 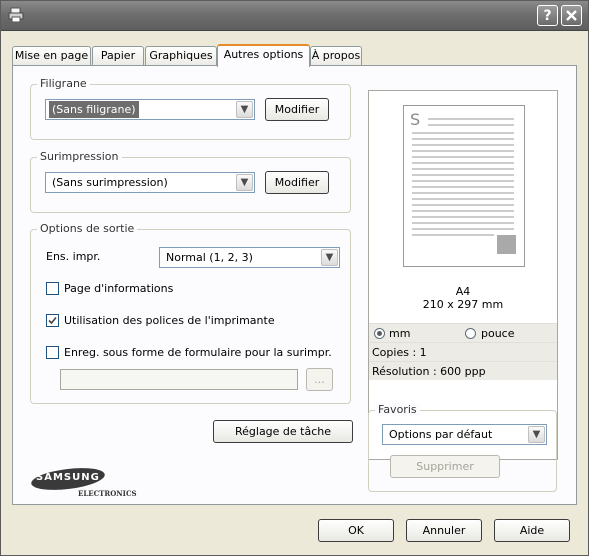 I want to click on tab-other-options: Autres options, so click(x=263, y=55).